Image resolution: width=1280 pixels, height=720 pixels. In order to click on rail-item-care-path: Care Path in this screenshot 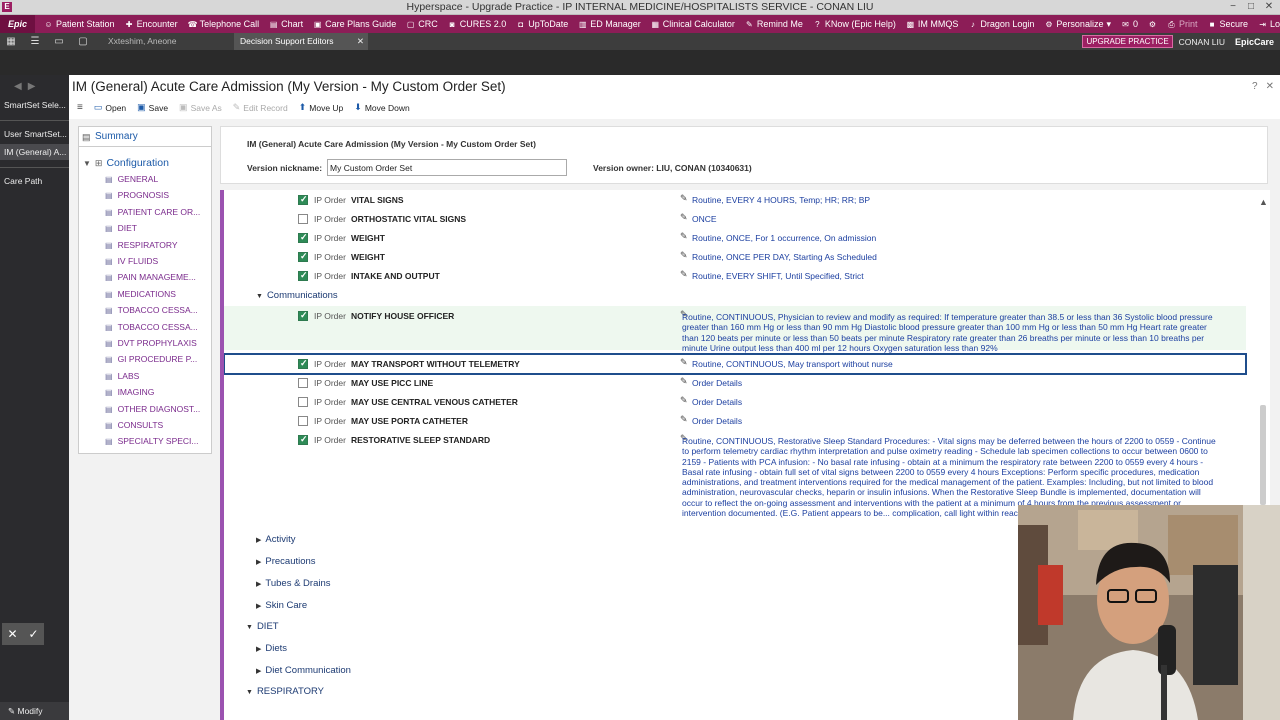, I will do `click(34, 181)`.